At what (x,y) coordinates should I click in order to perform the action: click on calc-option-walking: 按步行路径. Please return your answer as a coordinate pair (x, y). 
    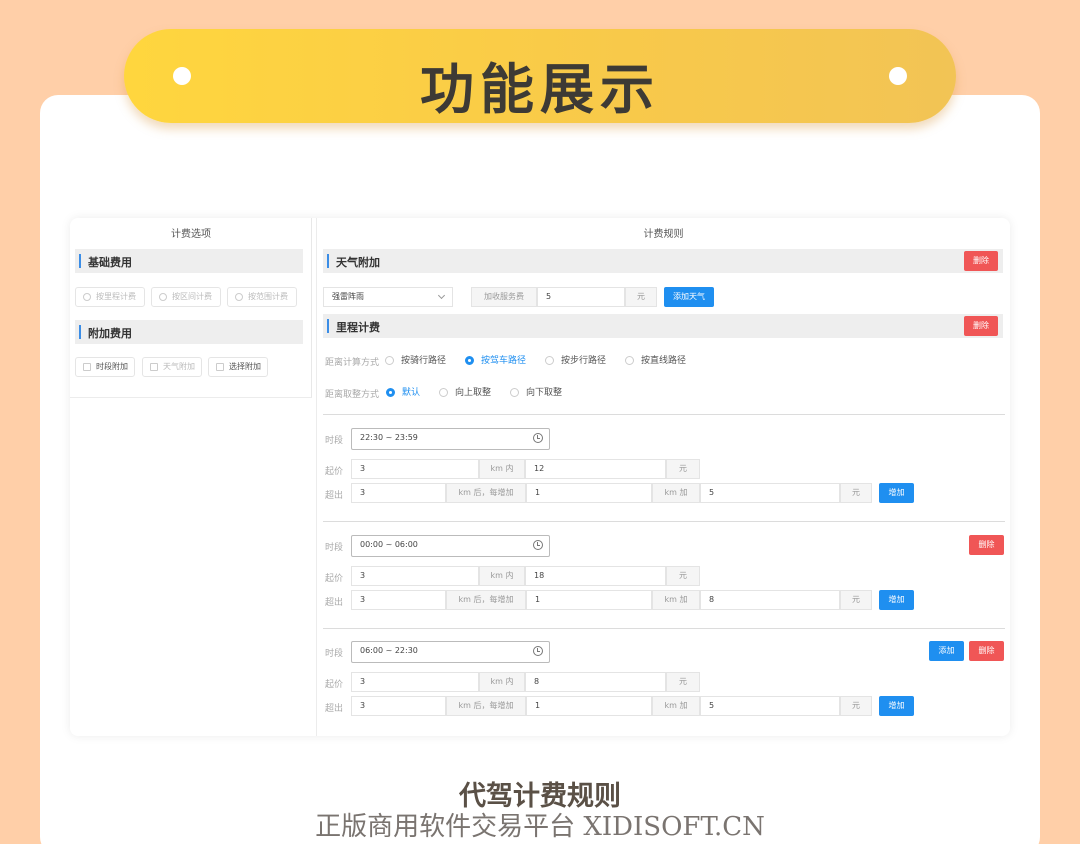
    Looking at the image, I should click on (575, 361).